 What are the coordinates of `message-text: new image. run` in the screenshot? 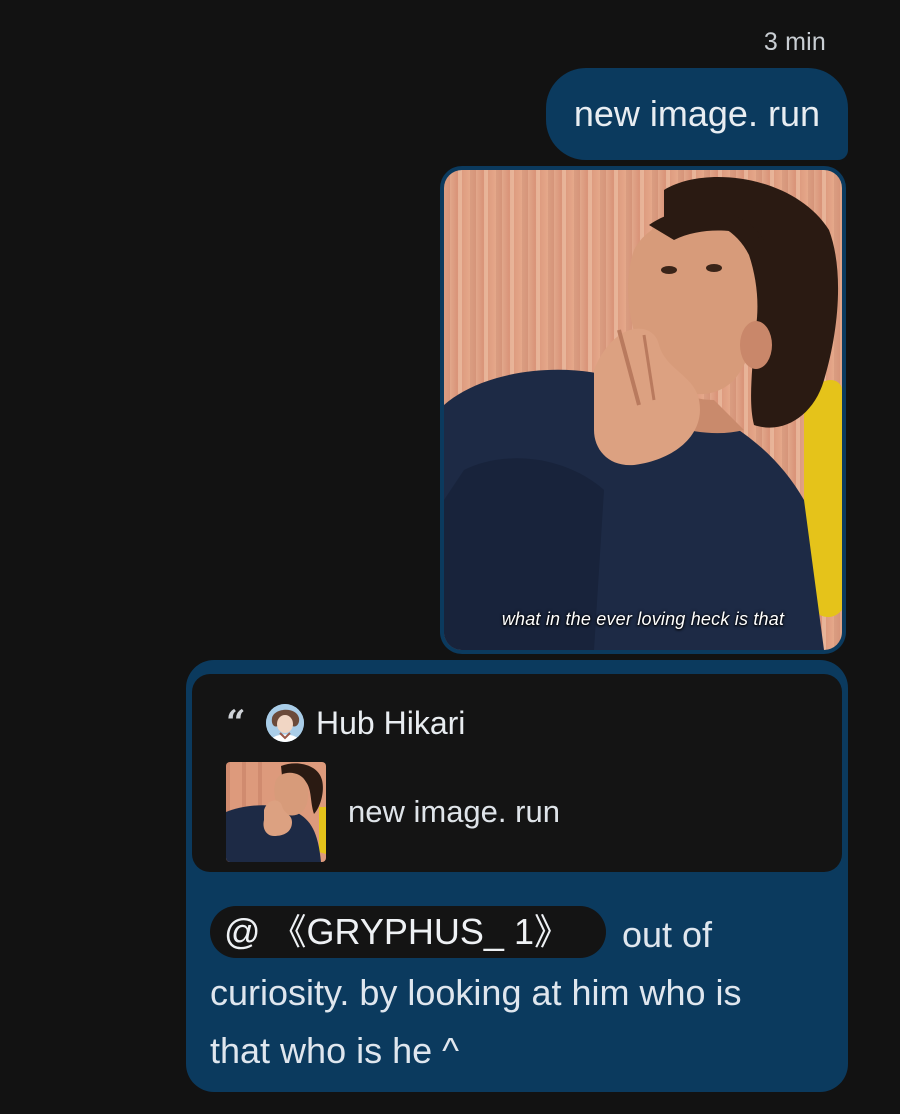 It's located at (696, 113).